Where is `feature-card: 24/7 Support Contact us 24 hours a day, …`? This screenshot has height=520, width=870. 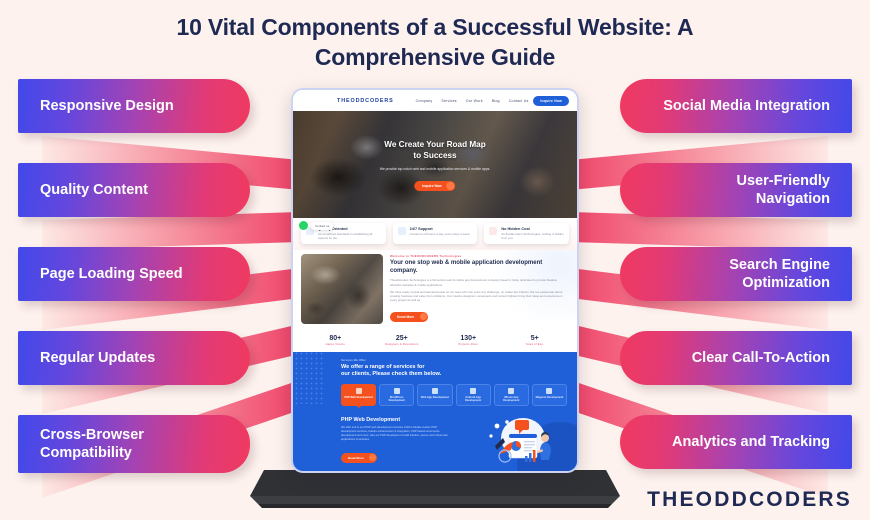
feature-card: 24/7 Support Contact us 24 hours a day, … is located at coordinates (435, 234).